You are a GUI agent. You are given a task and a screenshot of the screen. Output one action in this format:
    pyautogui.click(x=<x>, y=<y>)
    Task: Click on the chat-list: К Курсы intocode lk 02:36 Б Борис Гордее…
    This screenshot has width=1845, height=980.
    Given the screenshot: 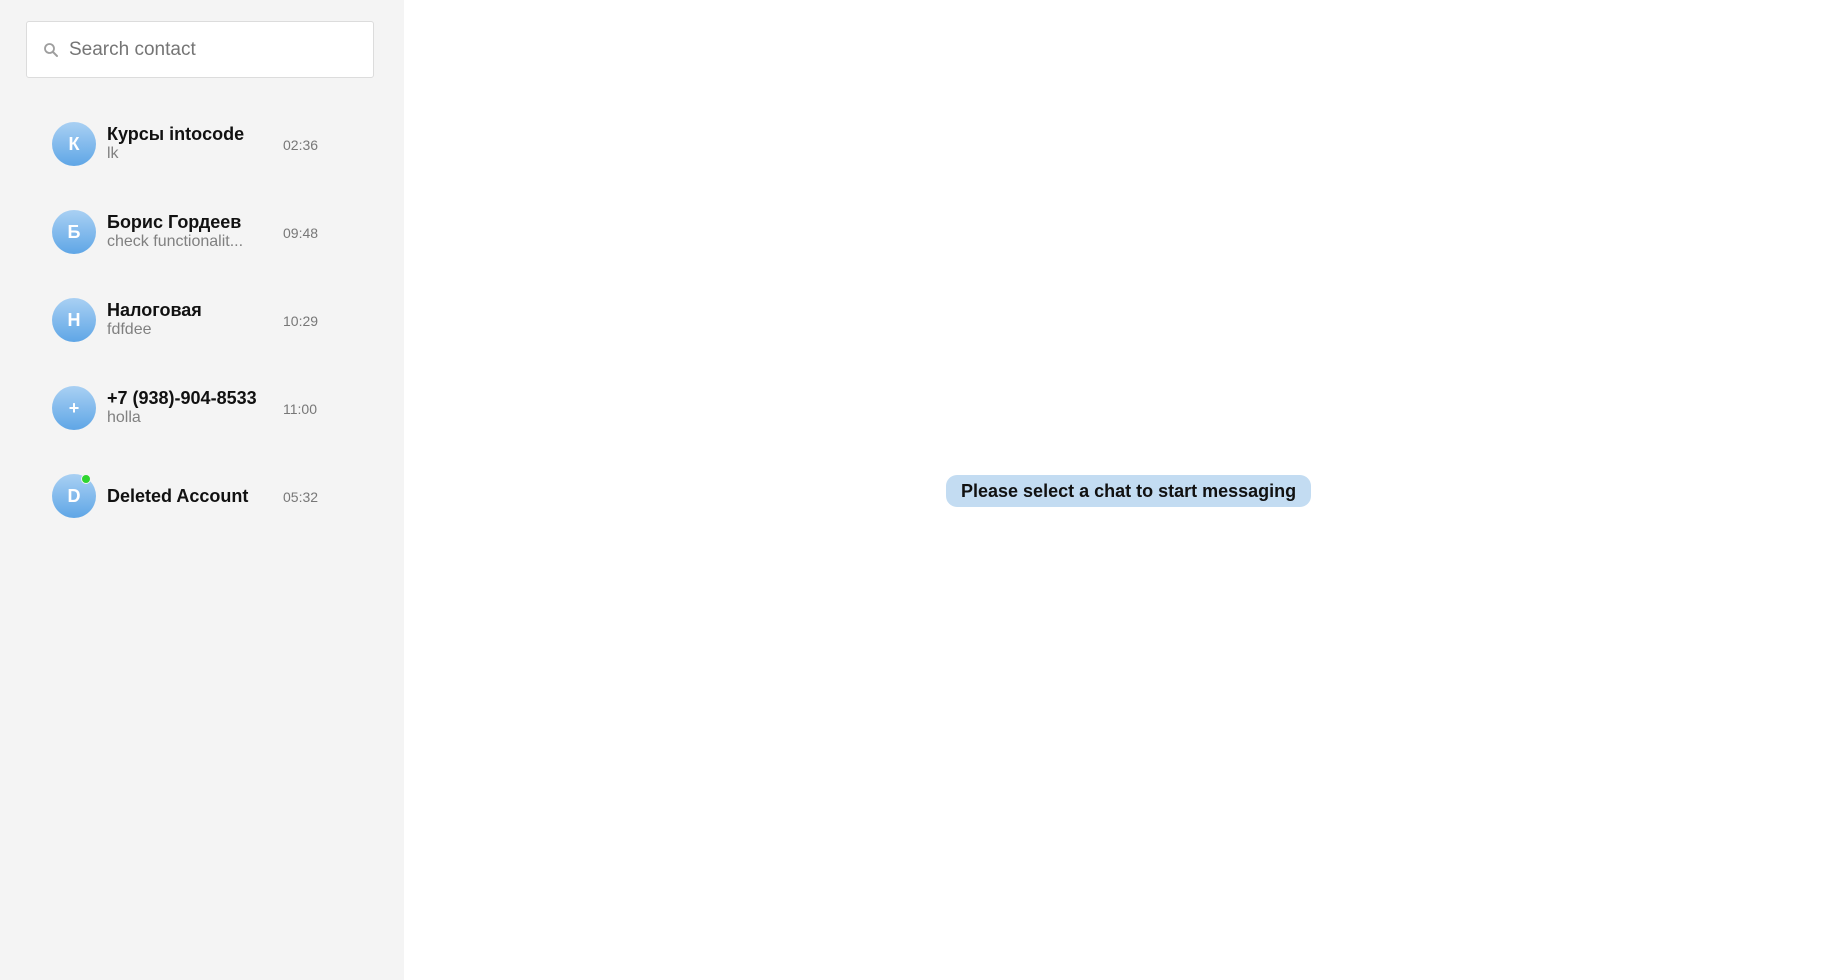 What is the action you would take?
    pyautogui.click(x=202, y=320)
    